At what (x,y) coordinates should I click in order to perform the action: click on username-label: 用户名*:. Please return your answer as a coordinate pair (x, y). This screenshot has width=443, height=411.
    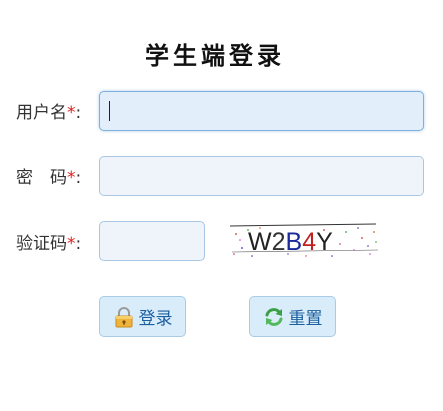
    Looking at the image, I should click on (48, 110).